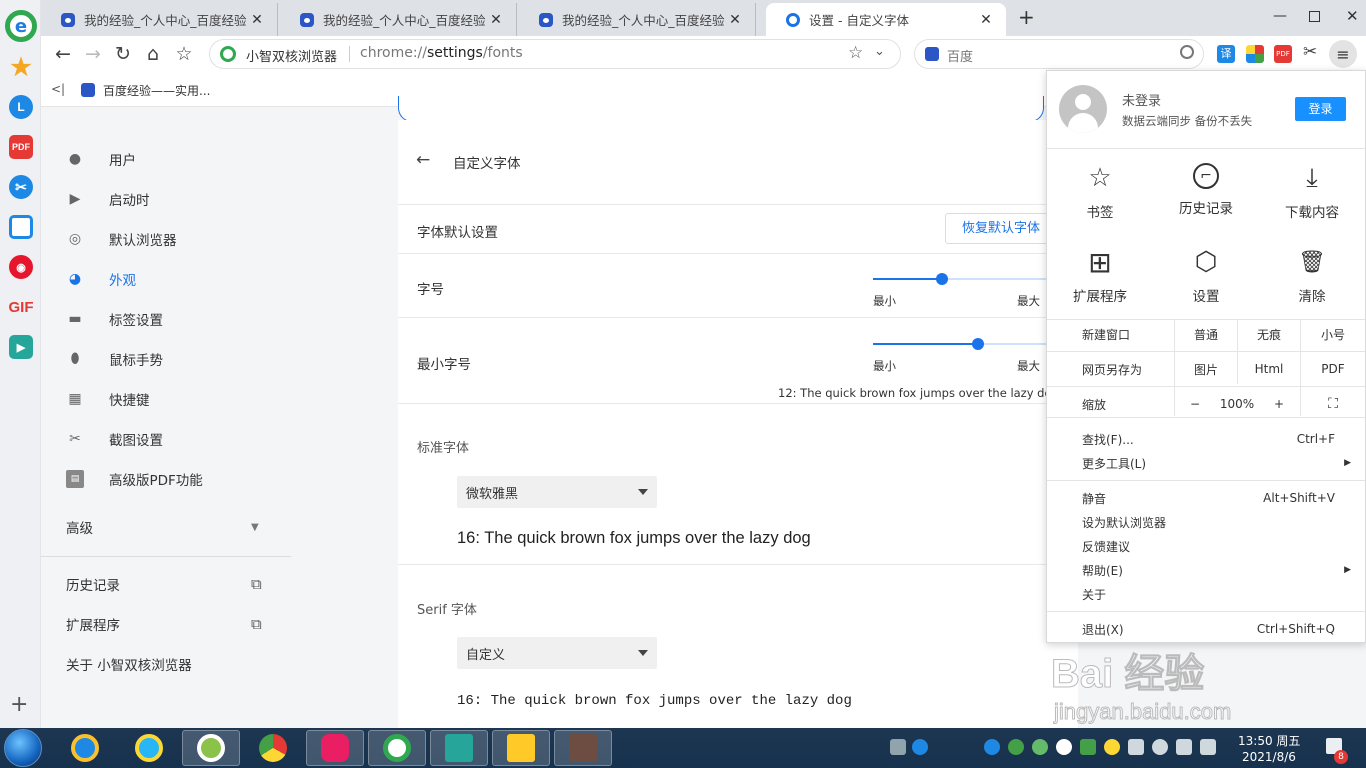  I want to click on nav-item-user: ● 用户, so click(166, 159).